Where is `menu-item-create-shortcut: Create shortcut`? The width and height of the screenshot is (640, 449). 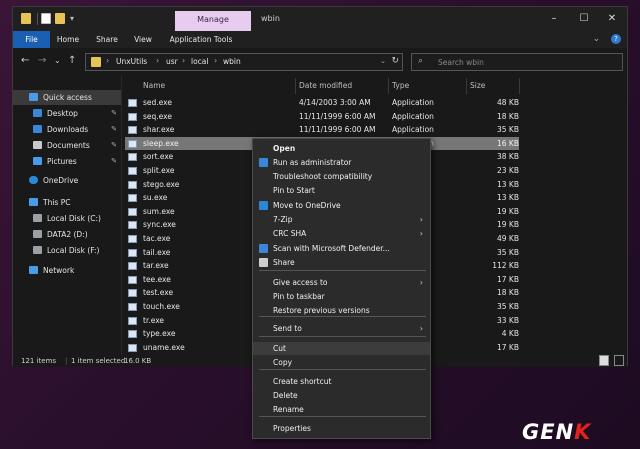 menu-item-create-shortcut: Create shortcut is located at coordinates (341, 381).